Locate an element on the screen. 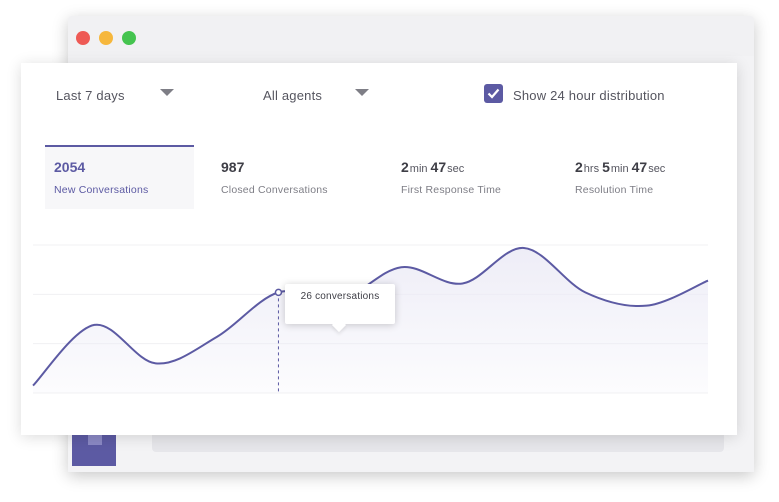 This screenshot has width=779, height=502. minimize-window-button is located at coordinates (106, 38).